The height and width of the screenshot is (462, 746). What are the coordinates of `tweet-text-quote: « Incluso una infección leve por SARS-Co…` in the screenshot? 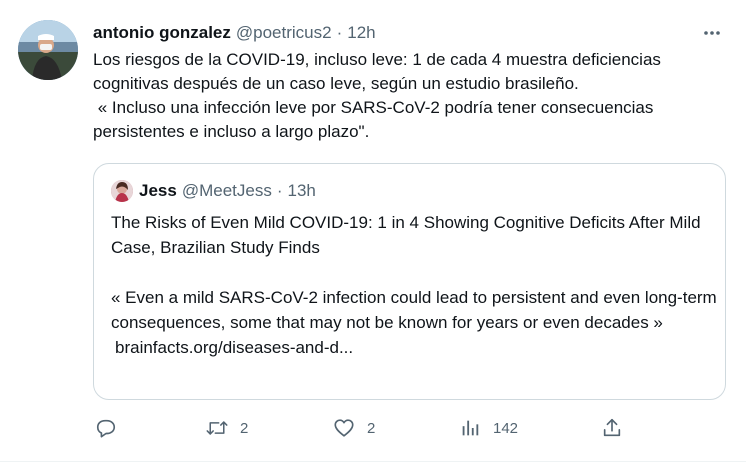 It's located at (376, 119).